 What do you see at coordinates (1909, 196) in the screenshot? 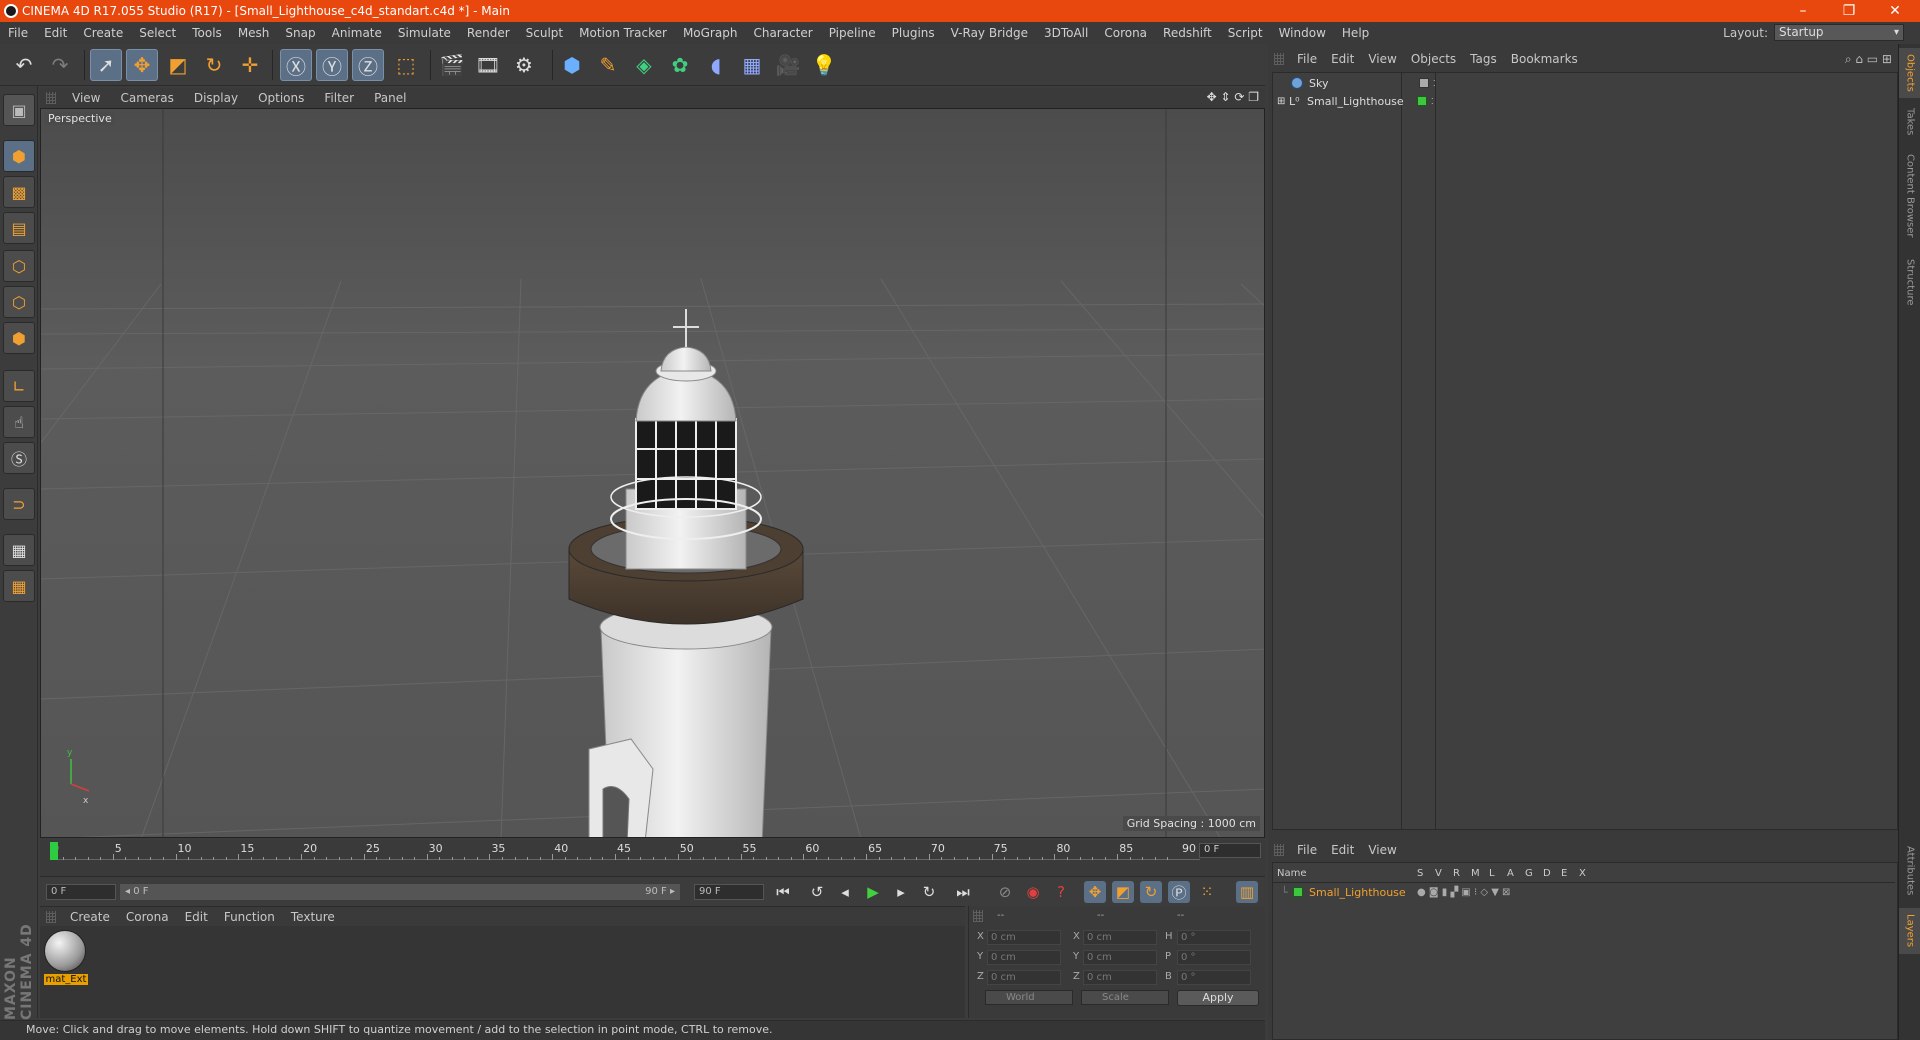
I see `side-tab-content-browser: Content Browser` at bounding box center [1909, 196].